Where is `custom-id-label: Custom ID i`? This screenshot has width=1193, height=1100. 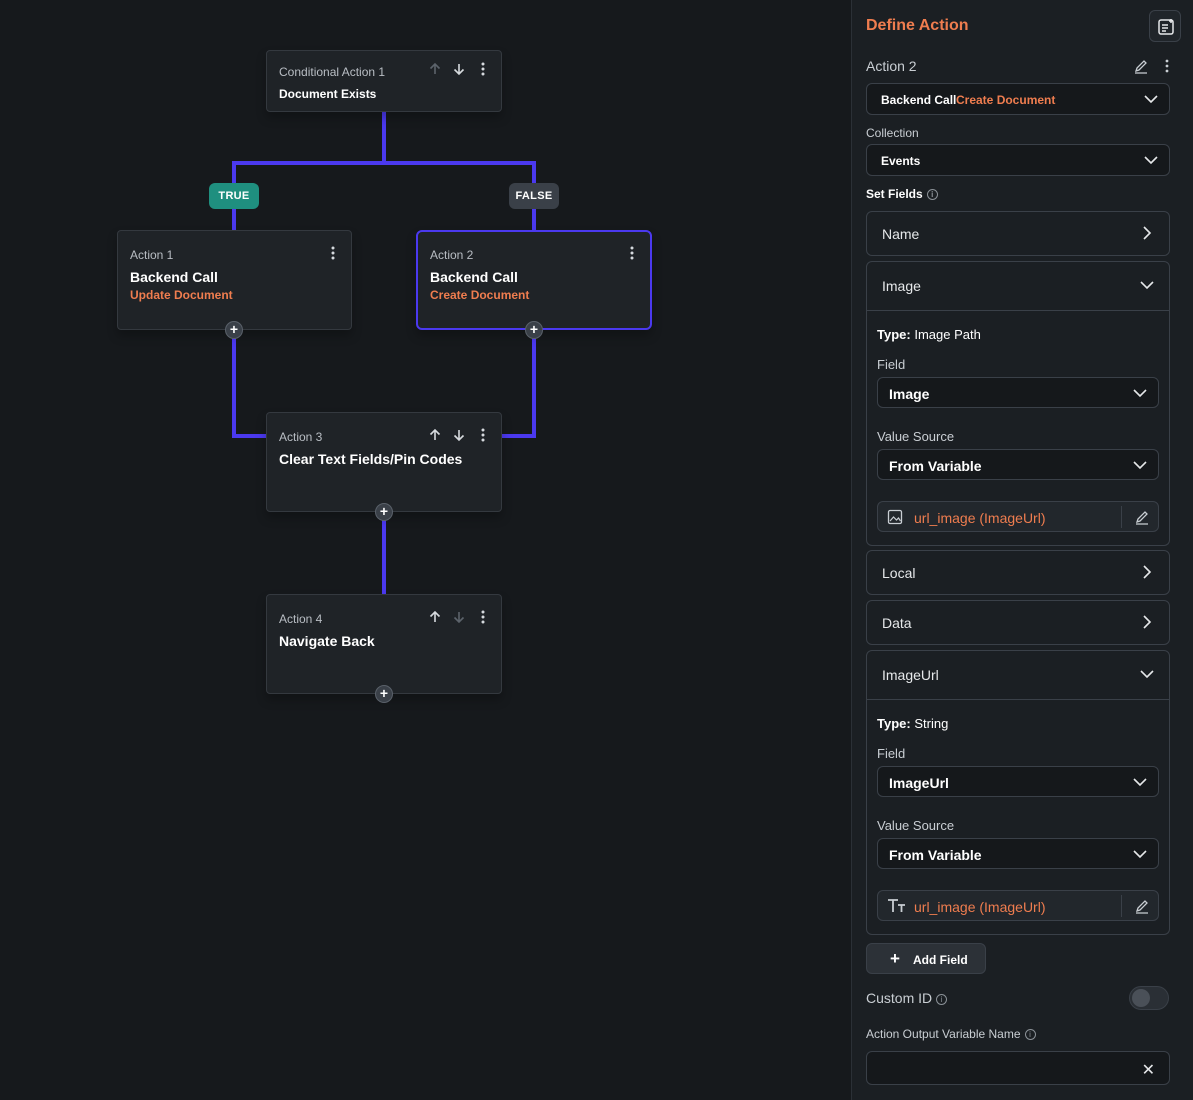
custom-id-label: Custom ID i is located at coordinates (907, 998).